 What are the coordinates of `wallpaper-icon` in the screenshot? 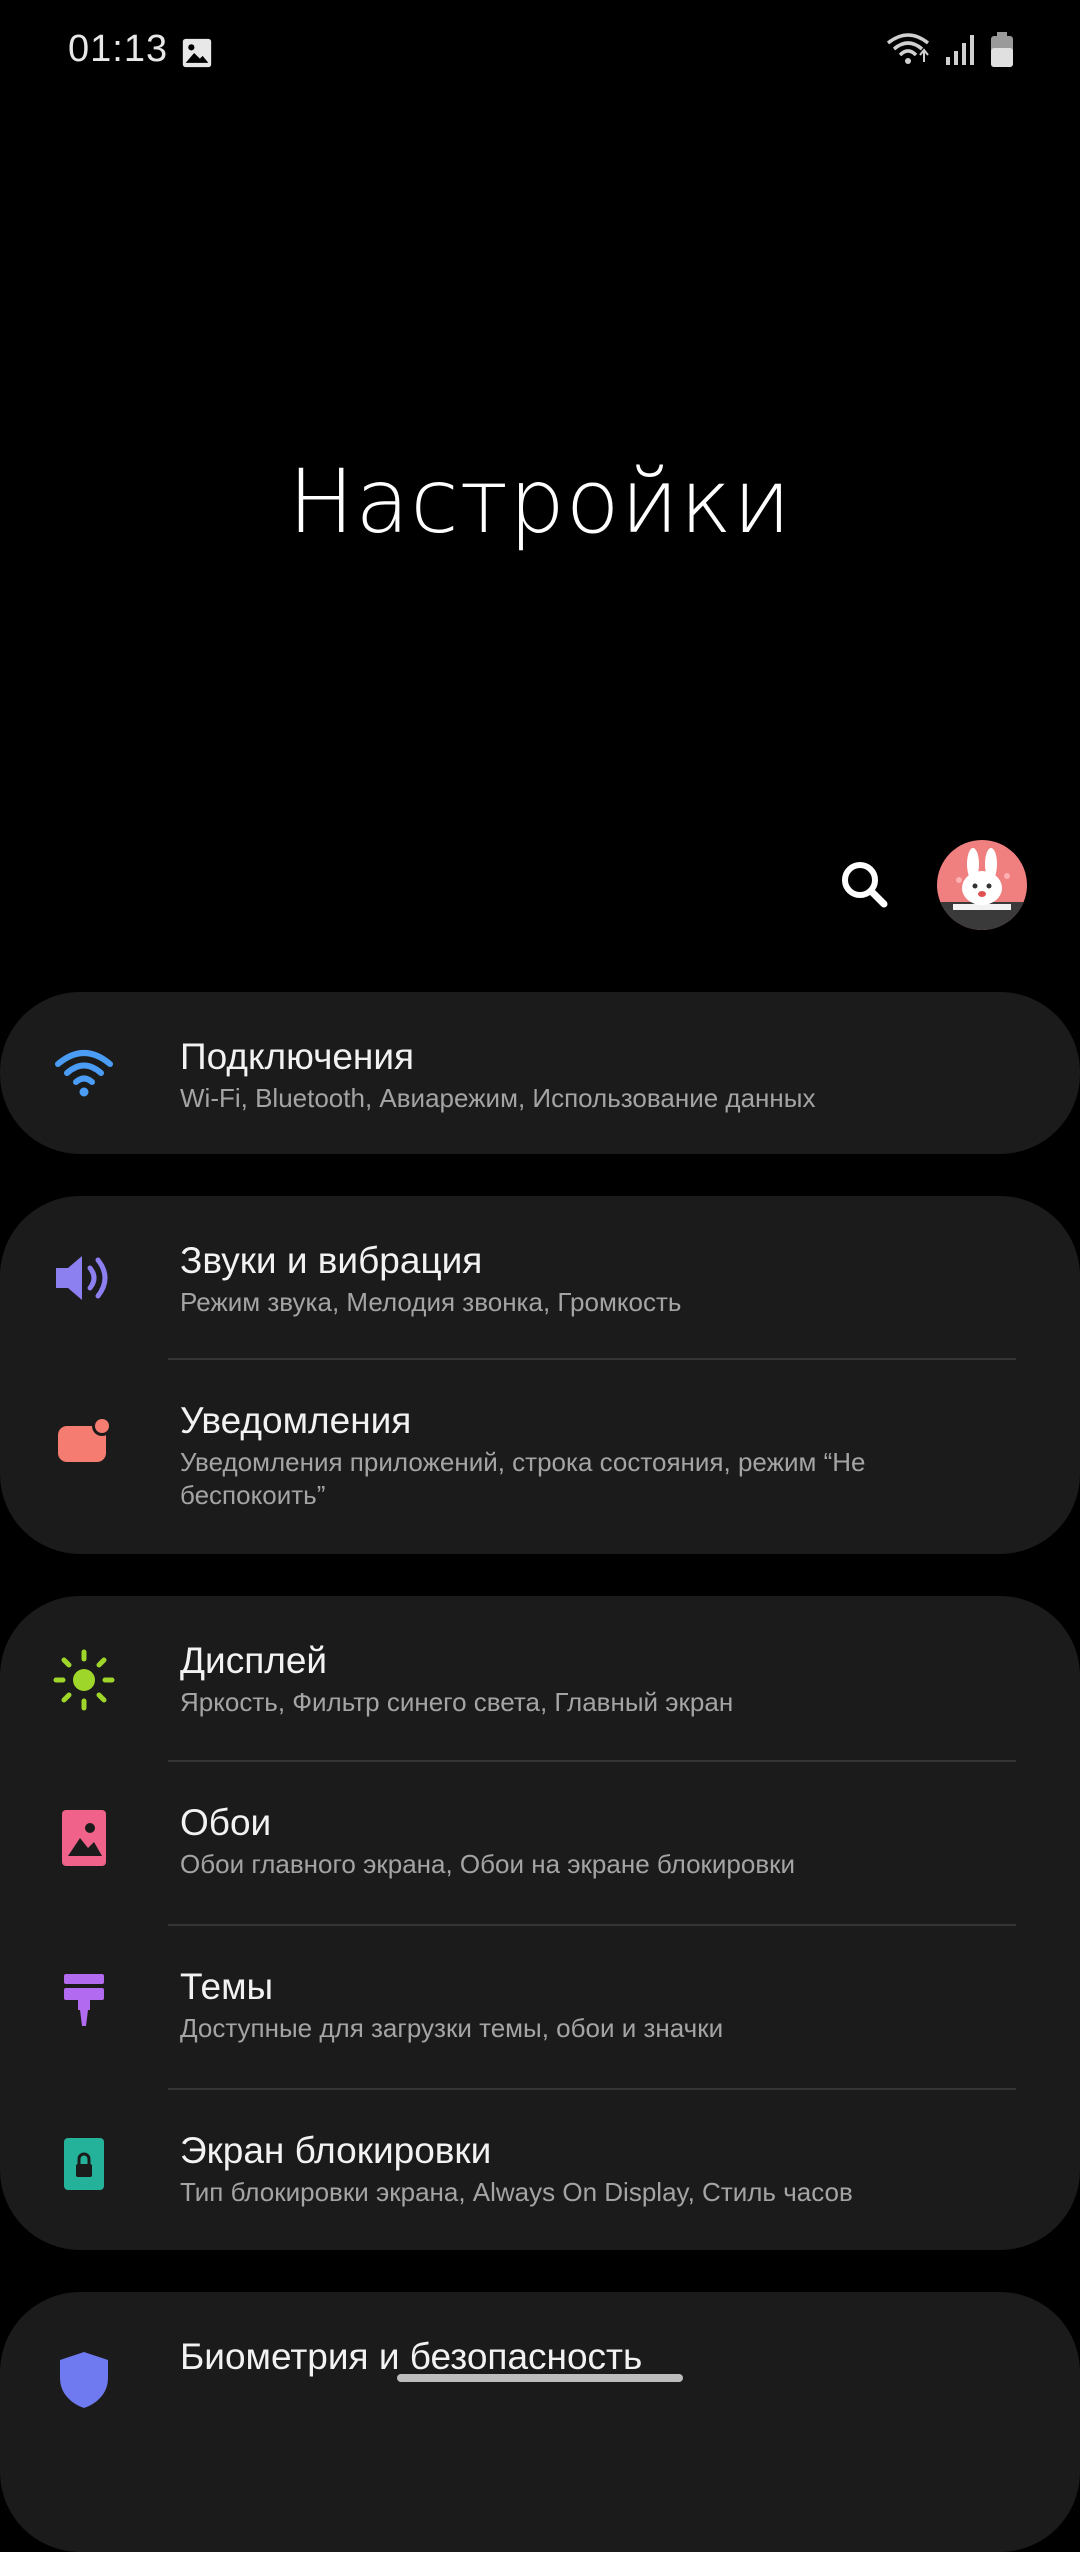 It's located at (84, 1838).